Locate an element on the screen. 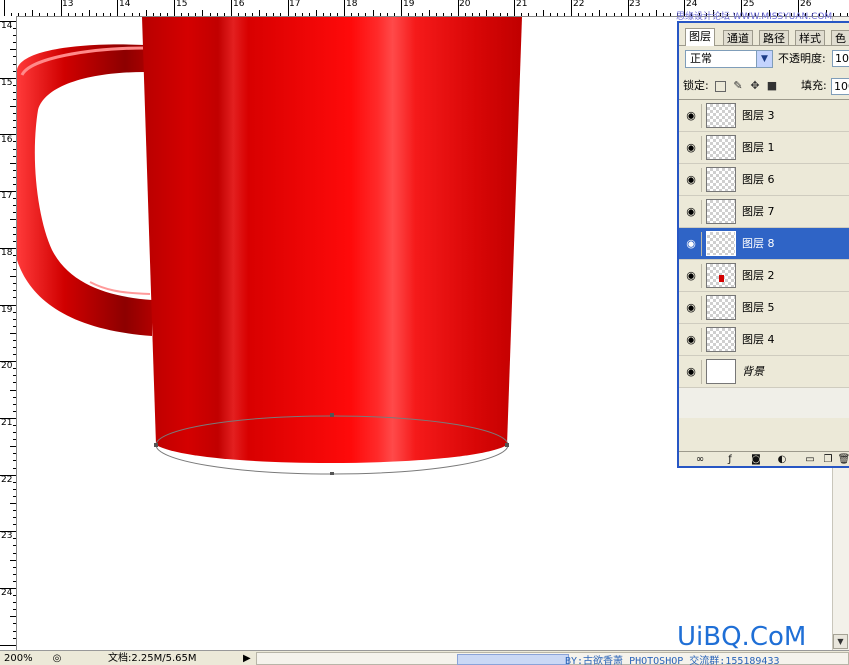 Image resolution: width=849 pixels, height=665 pixels. ruler-top-number: 13 is located at coordinates (68, 4).